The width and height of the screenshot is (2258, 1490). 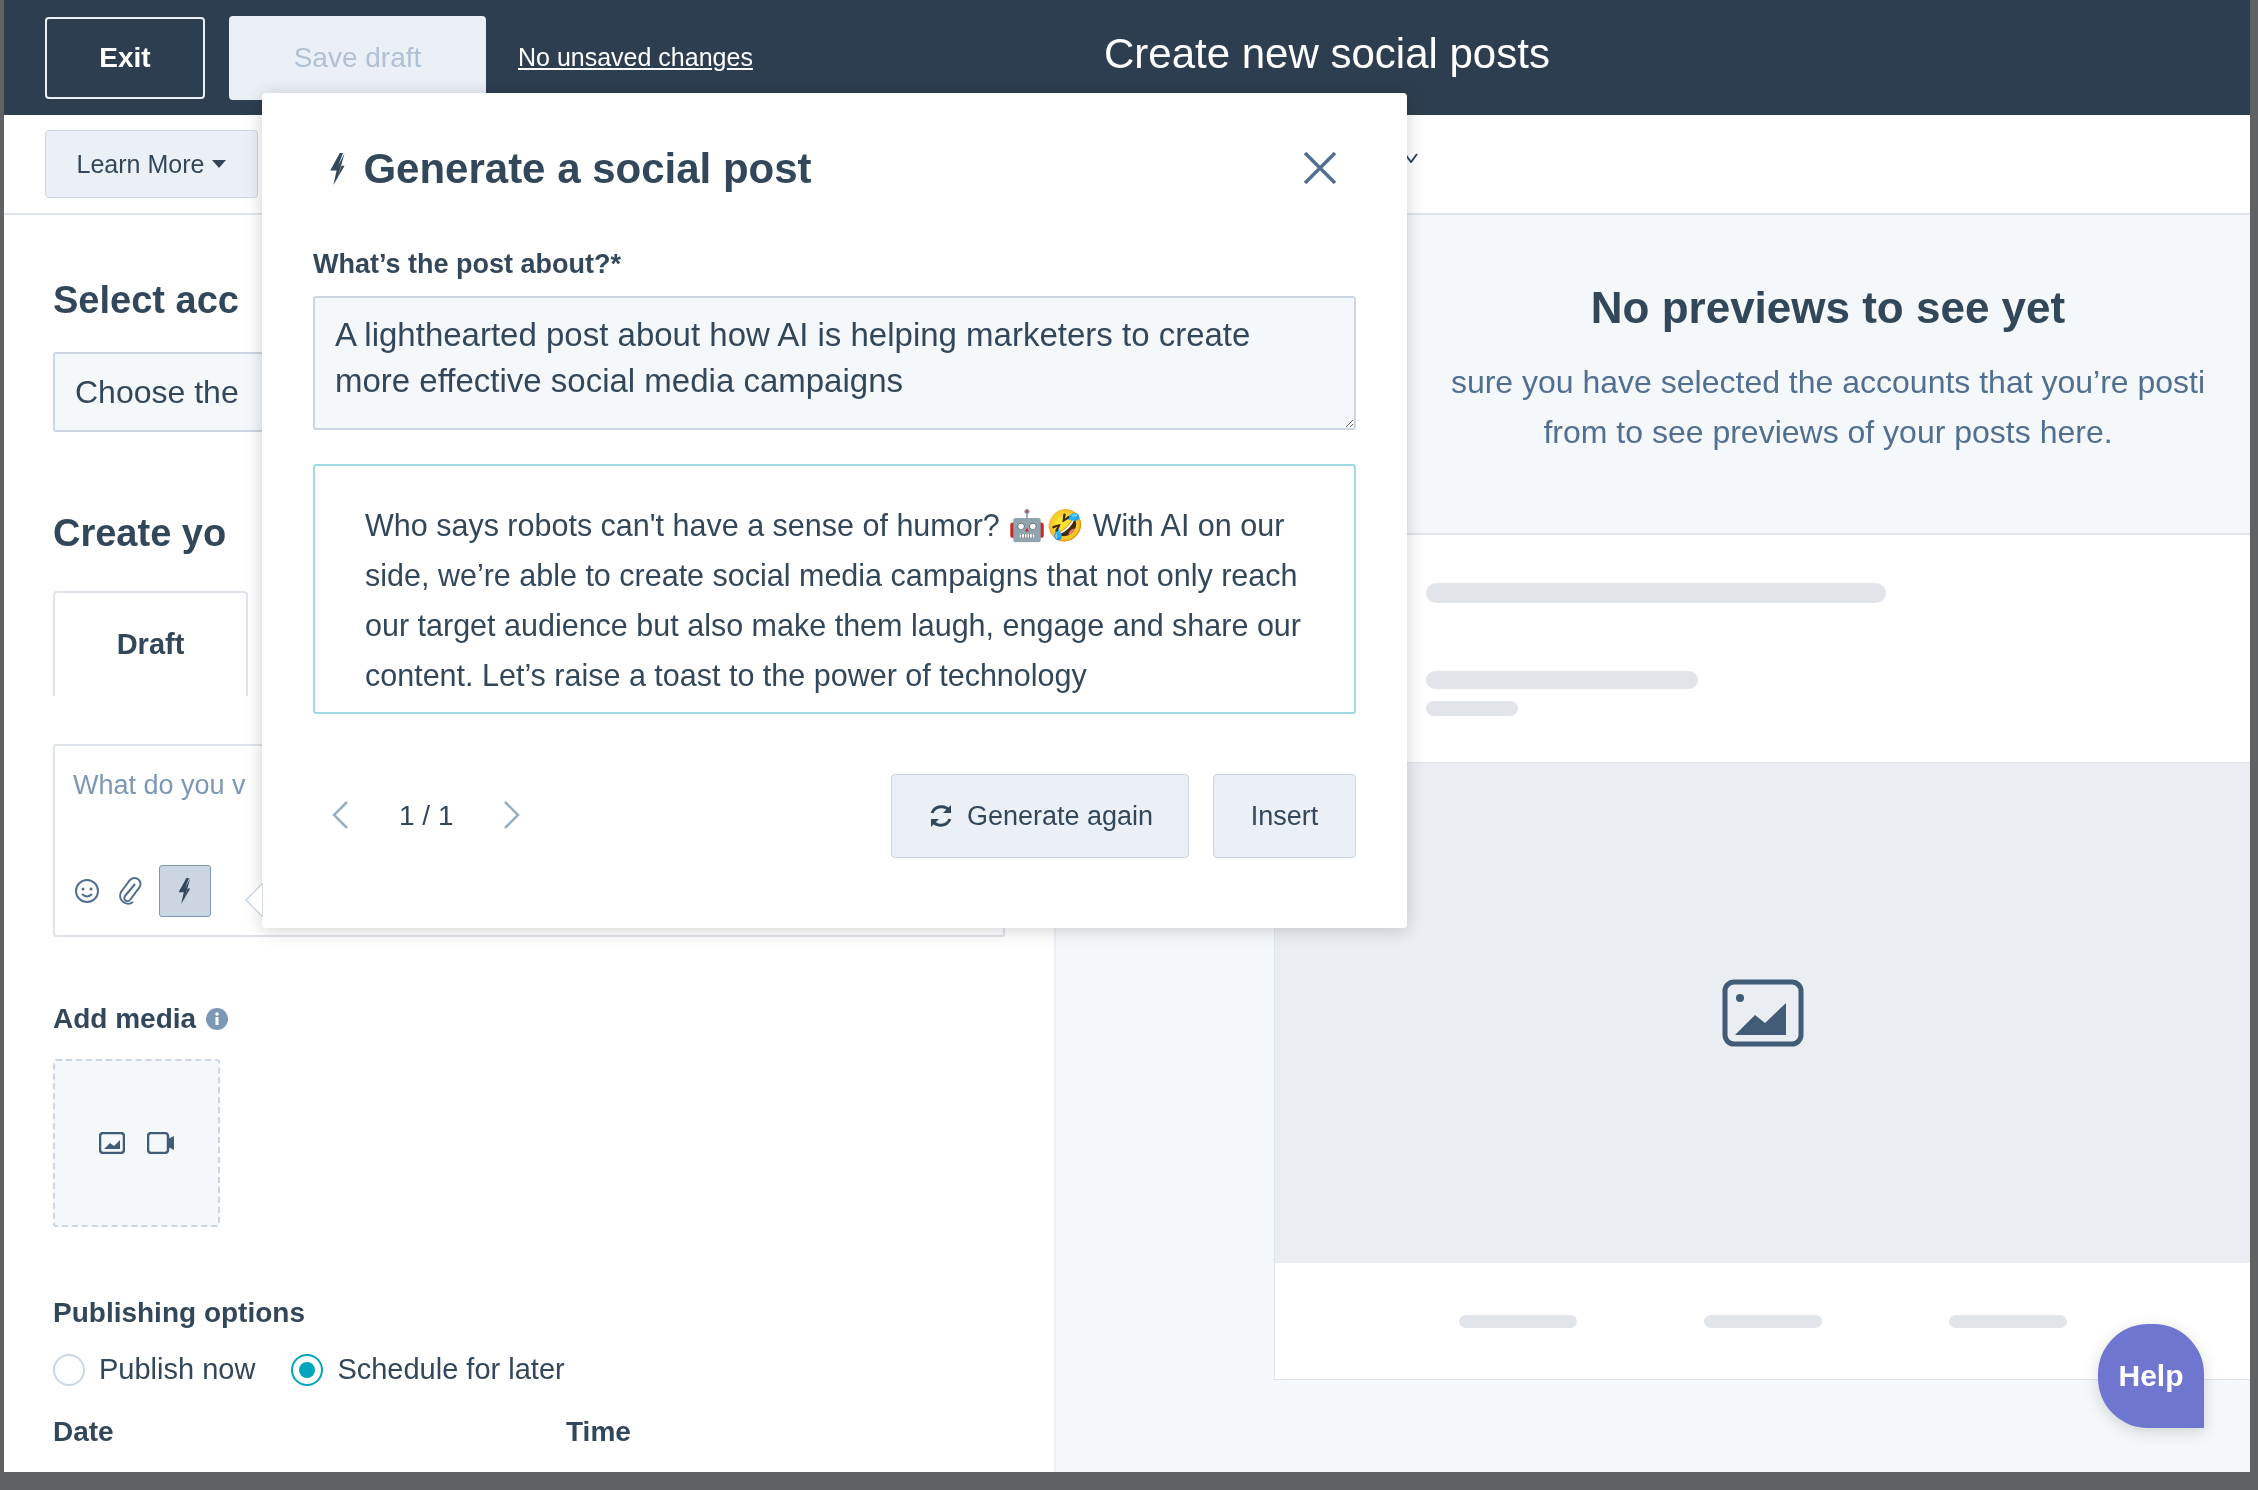 I want to click on preview-empty-message: sure you have selected the accounts that you’re posti from to see previews of your posts here., so click(x=1828, y=407).